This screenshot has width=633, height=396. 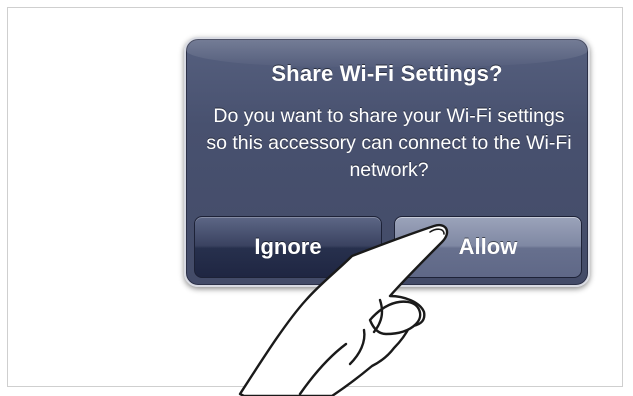 What do you see at coordinates (488, 247) in the screenshot?
I see `allow-button: Allow` at bounding box center [488, 247].